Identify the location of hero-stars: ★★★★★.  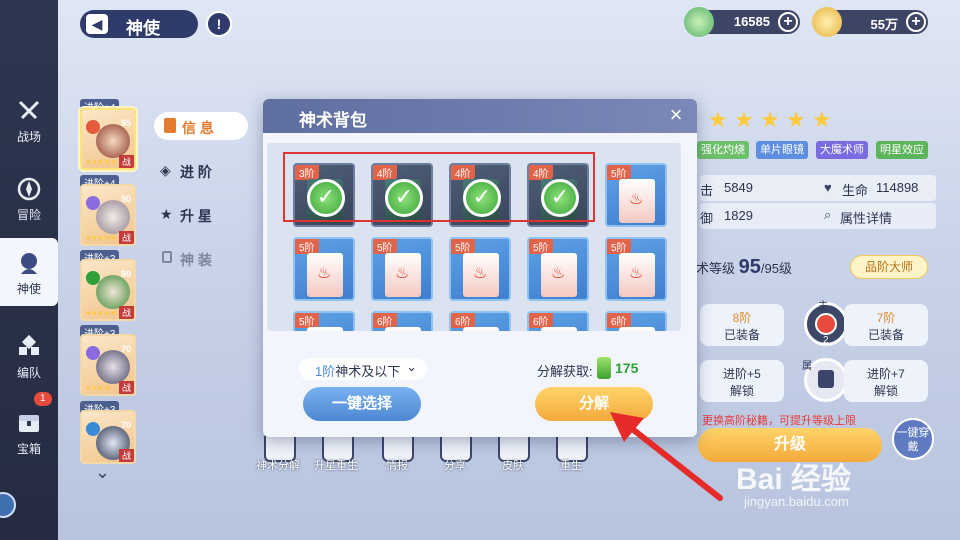
(101, 313).